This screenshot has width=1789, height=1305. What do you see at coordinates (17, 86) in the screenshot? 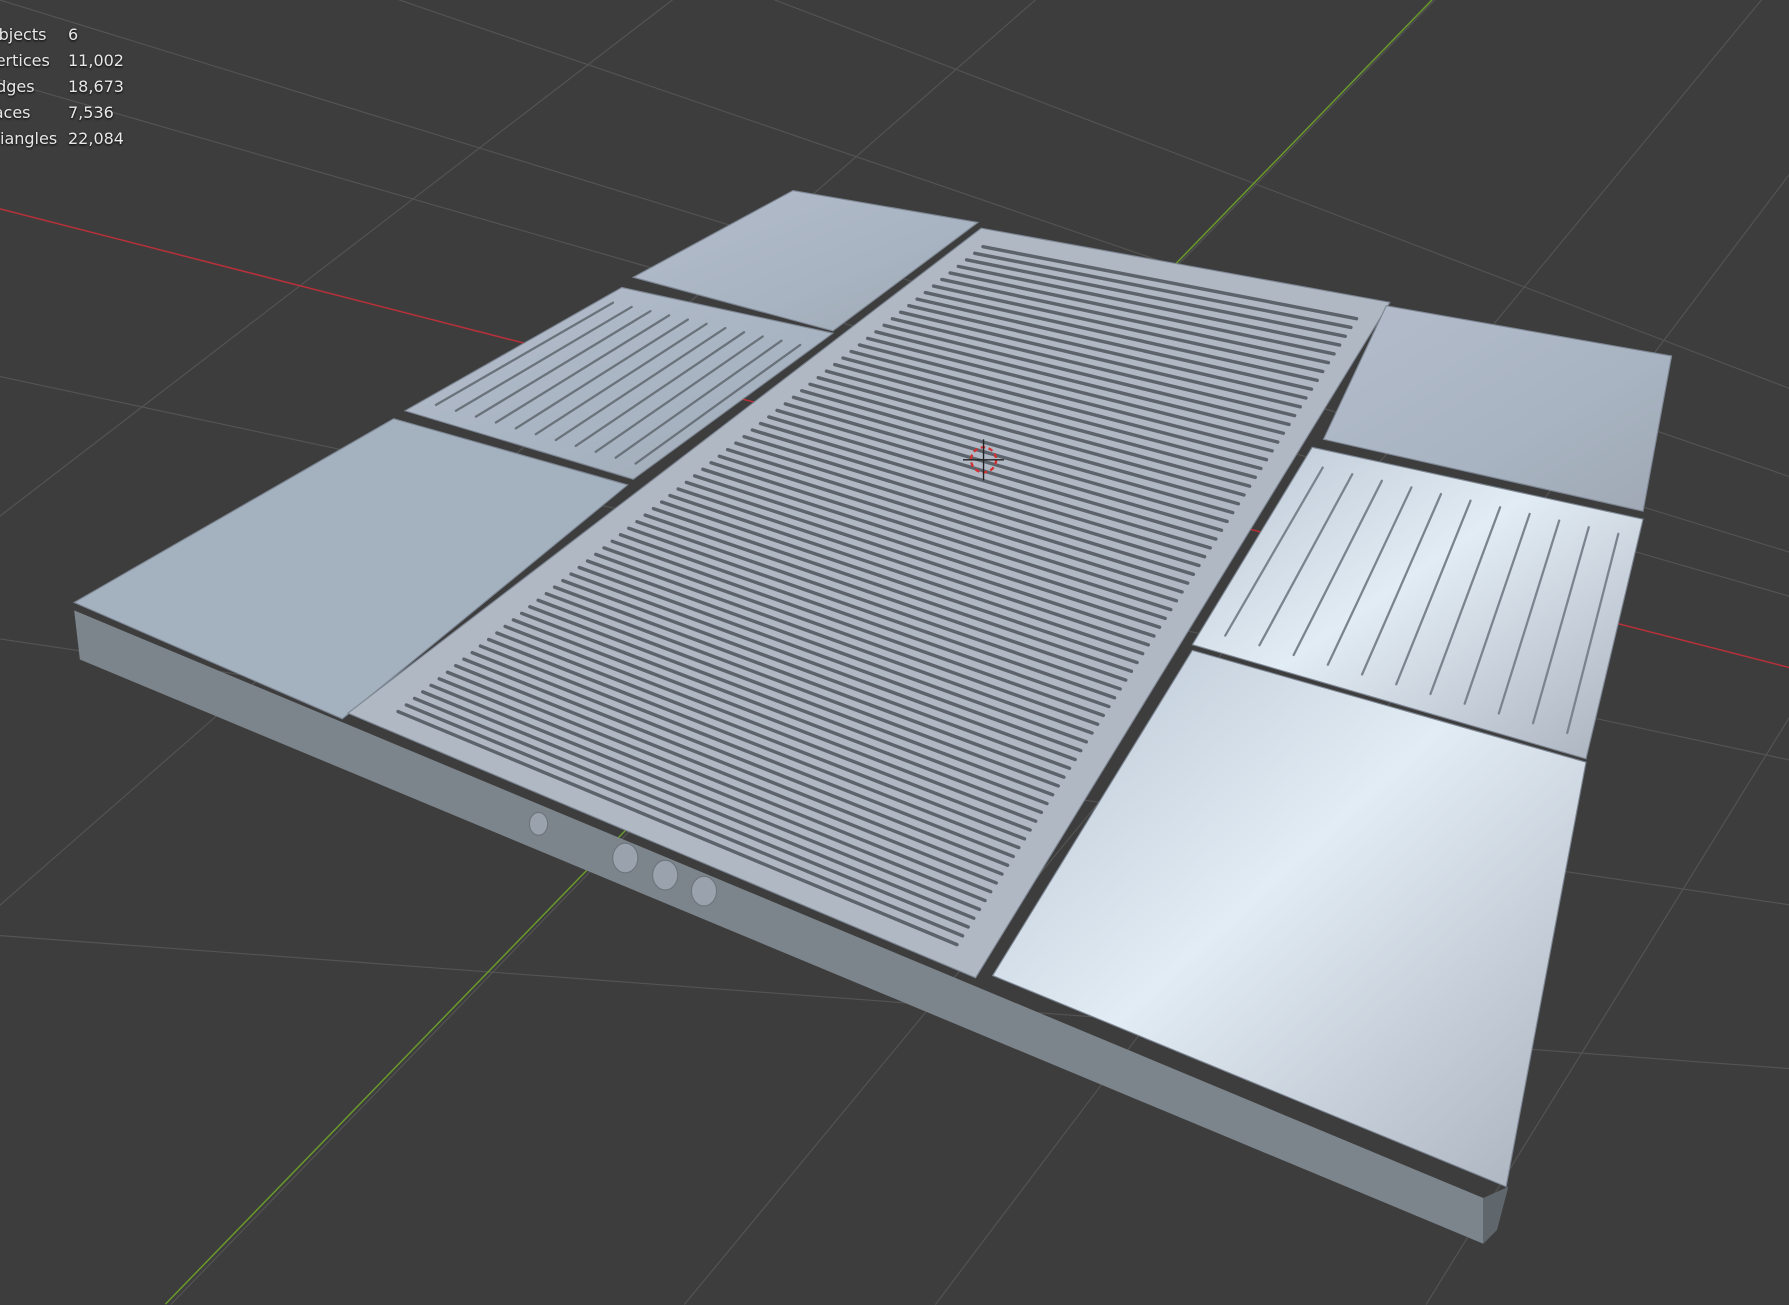
I see `stat-label: Edges` at bounding box center [17, 86].